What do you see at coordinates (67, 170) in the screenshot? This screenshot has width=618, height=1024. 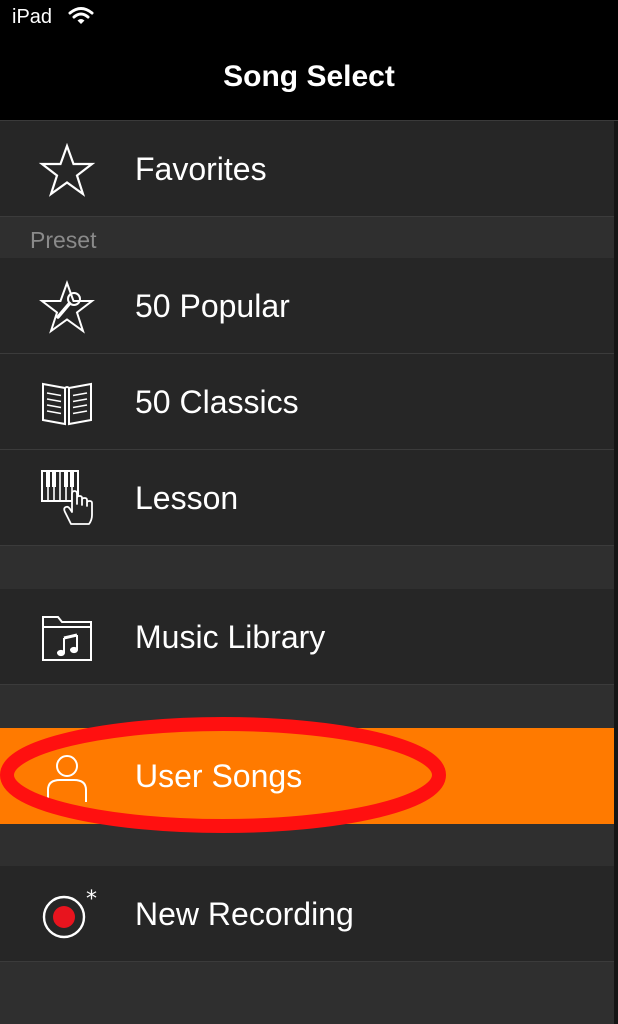 I see `star-outline-icon` at bounding box center [67, 170].